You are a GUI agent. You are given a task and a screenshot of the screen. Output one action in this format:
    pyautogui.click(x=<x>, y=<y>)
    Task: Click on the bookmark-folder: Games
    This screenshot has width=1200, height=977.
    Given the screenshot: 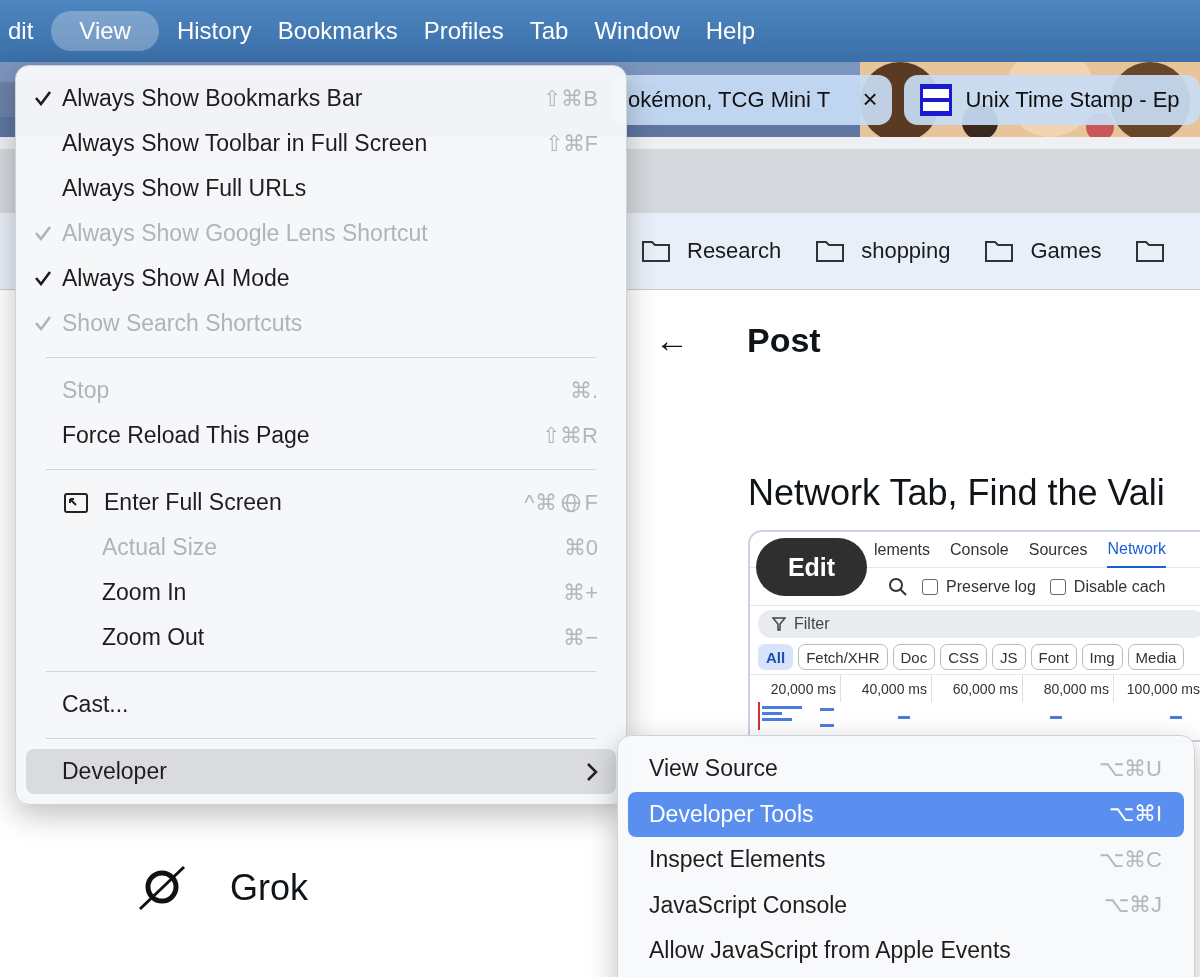 What is the action you would take?
    pyautogui.click(x=1043, y=251)
    